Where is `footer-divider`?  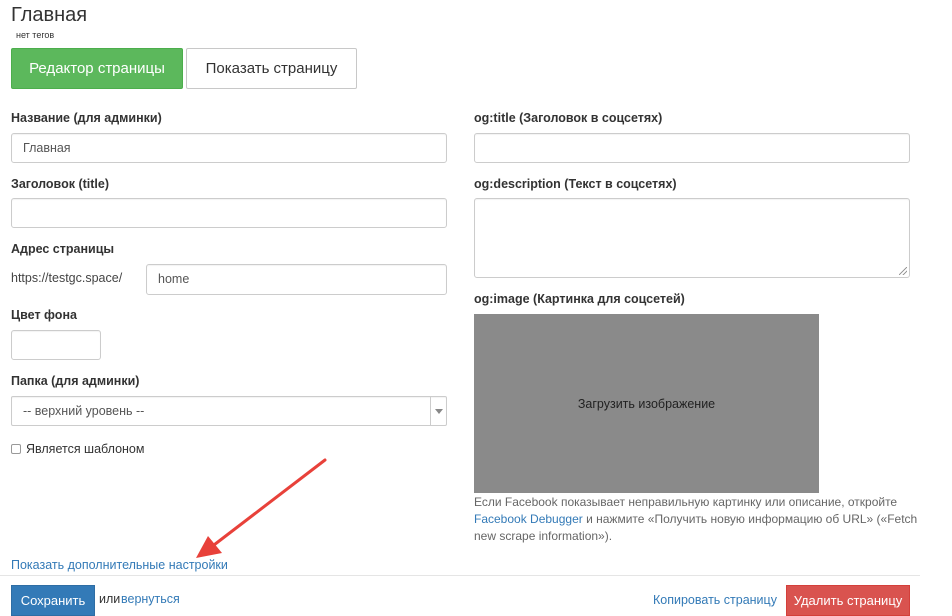 footer-divider is located at coordinates (460, 575).